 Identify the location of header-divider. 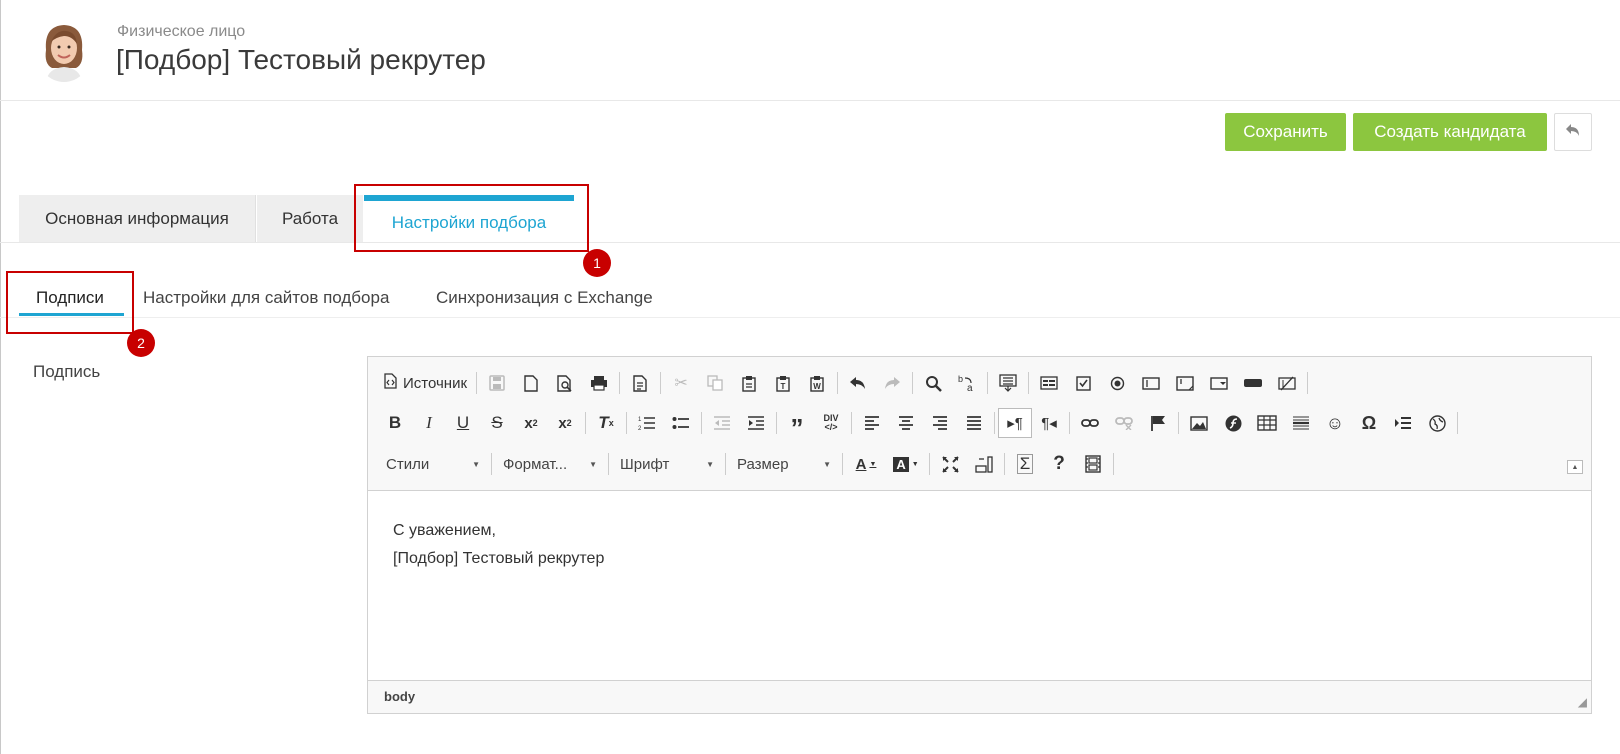
(810, 100).